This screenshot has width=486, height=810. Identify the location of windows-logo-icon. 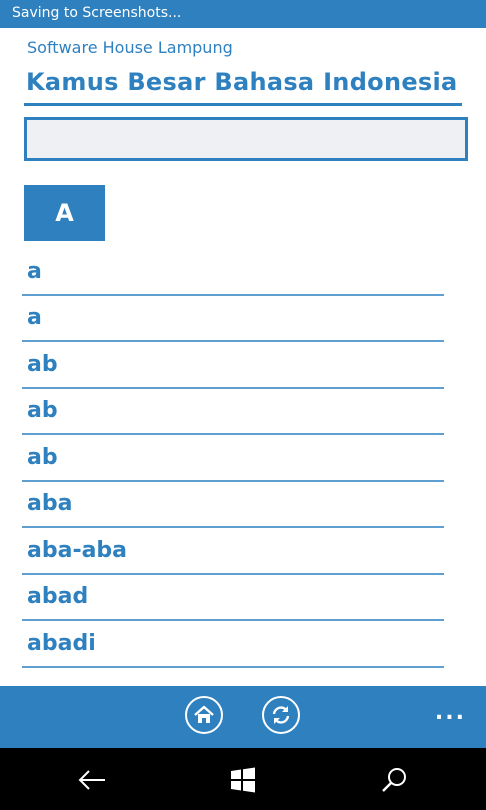
(243, 780).